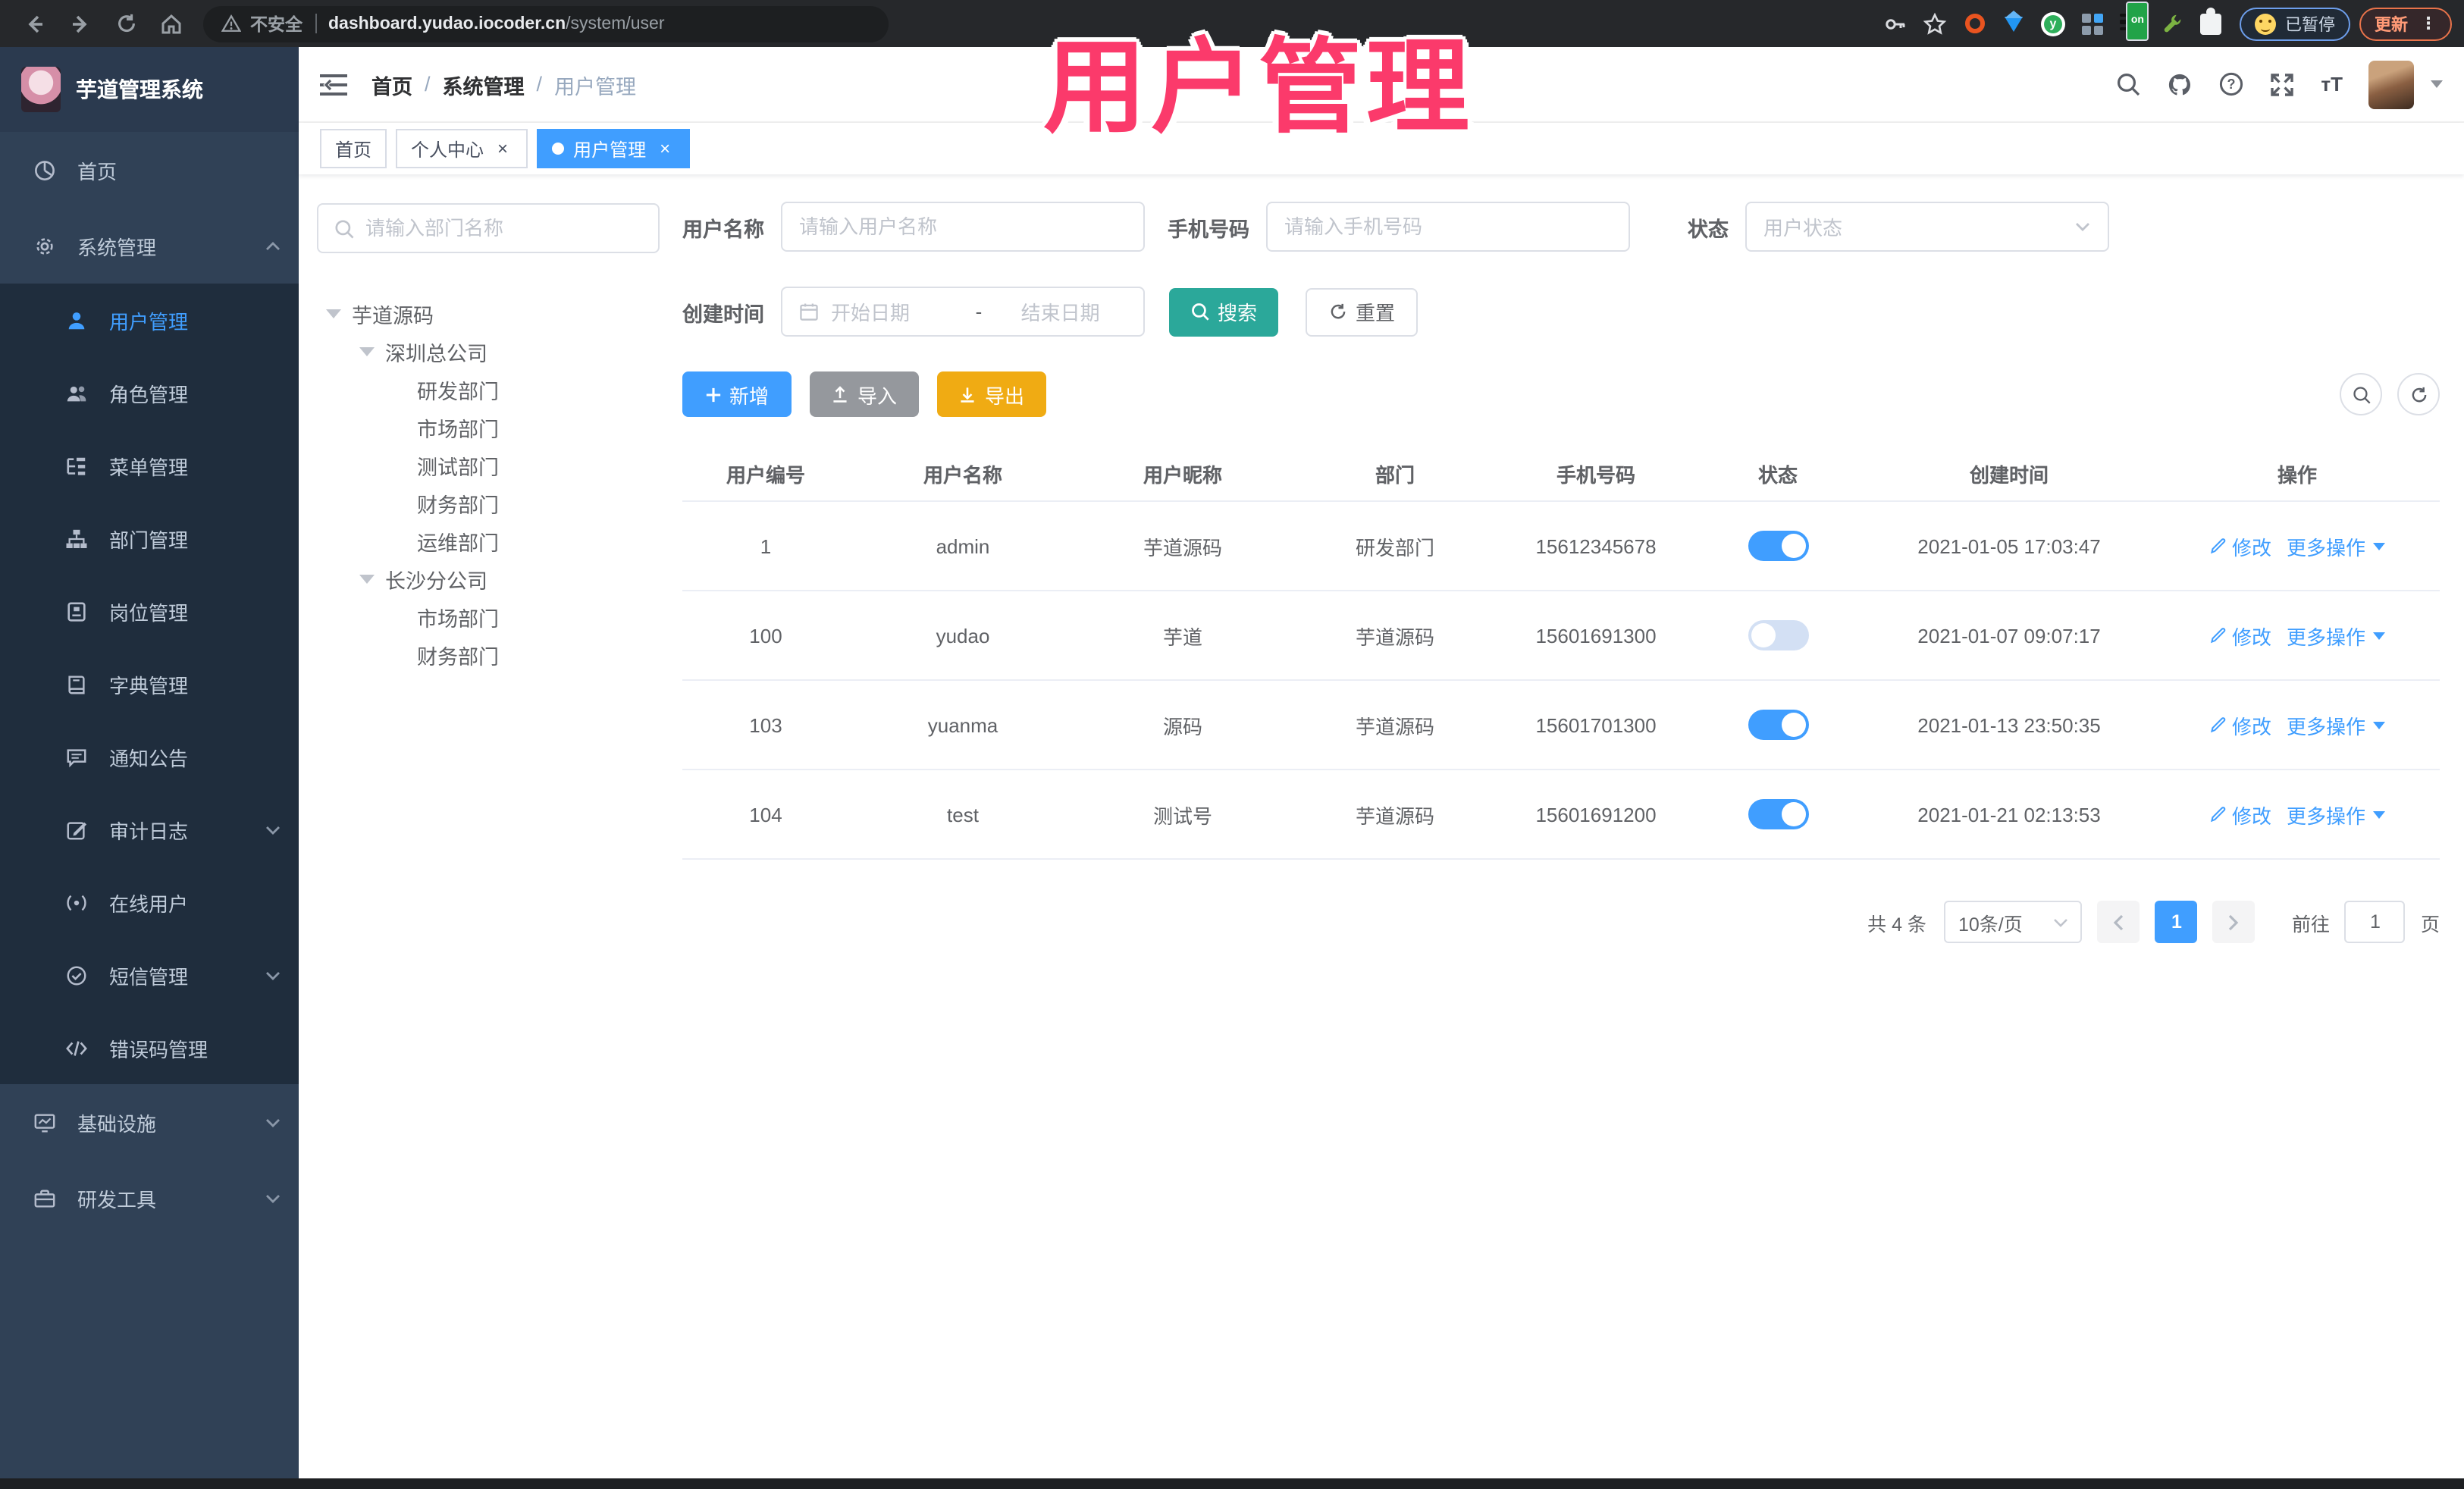 This screenshot has height=1489, width=2464. What do you see at coordinates (2332, 84) in the screenshot?
I see `font-size-icon: ᴛT` at bounding box center [2332, 84].